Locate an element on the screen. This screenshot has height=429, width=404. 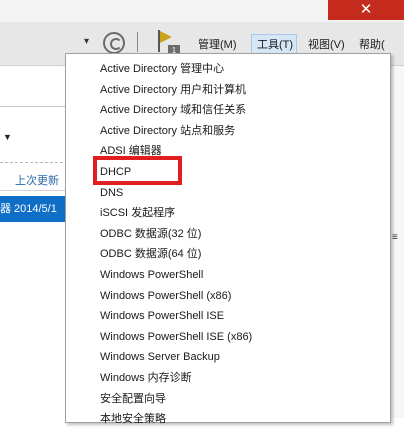
row-last-update-date: 2014/5/1 is located at coordinates (35, 209).